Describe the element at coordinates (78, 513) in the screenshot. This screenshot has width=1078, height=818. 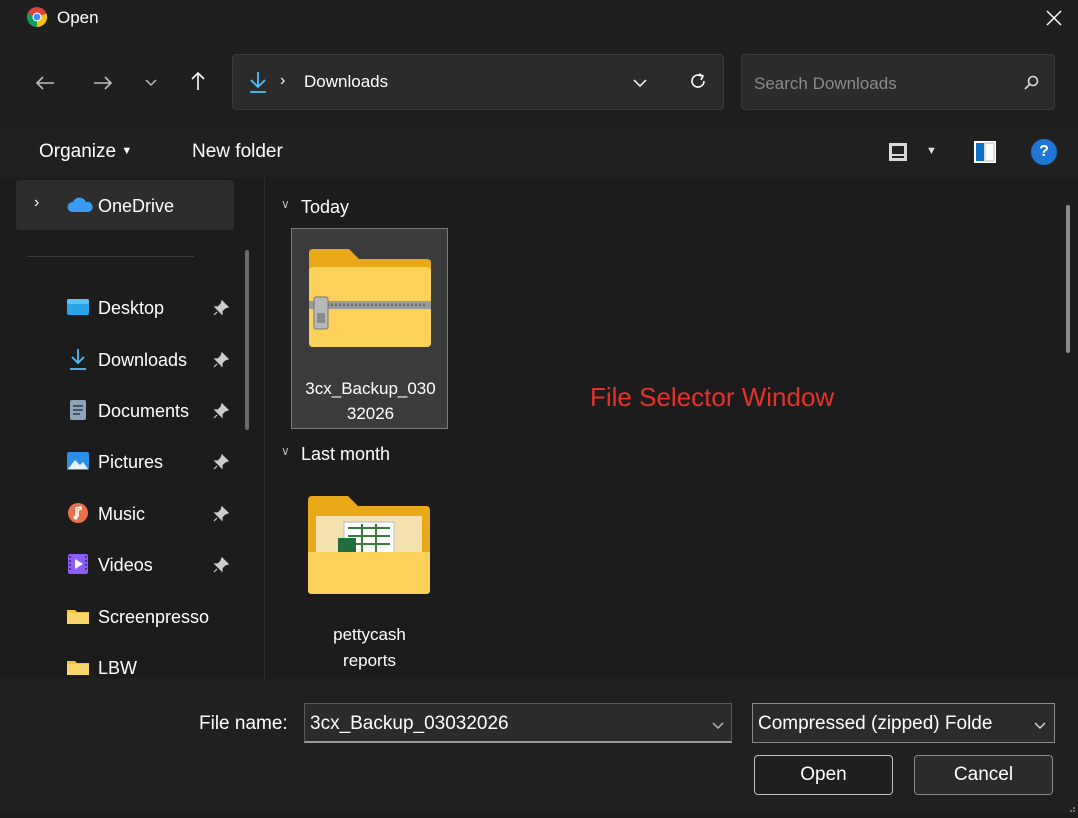
I see `music-icon` at that location.